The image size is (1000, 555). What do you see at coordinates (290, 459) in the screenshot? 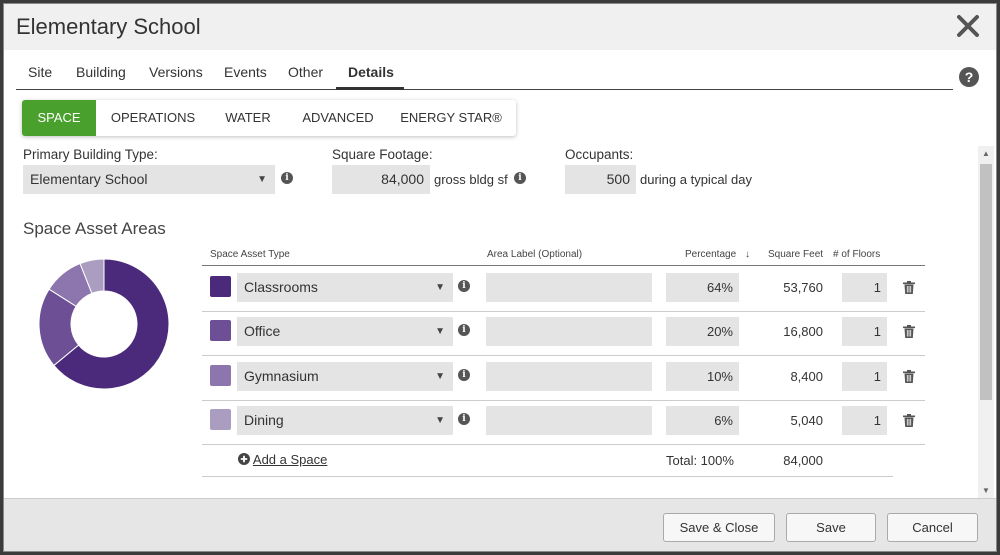
I see `add-space-label: Add a Space` at bounding box center [290, 459].